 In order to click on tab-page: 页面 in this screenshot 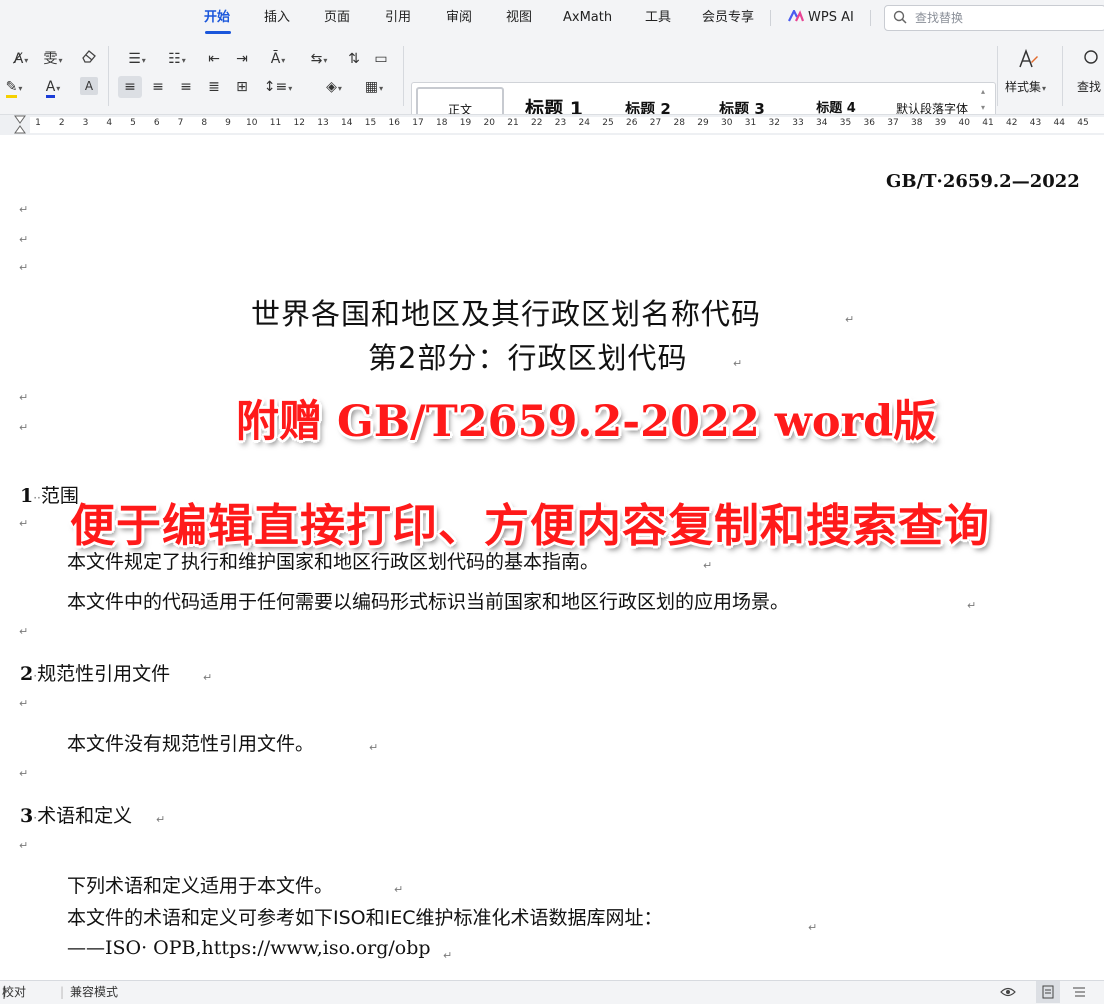, I will do `click(337, 18)`.